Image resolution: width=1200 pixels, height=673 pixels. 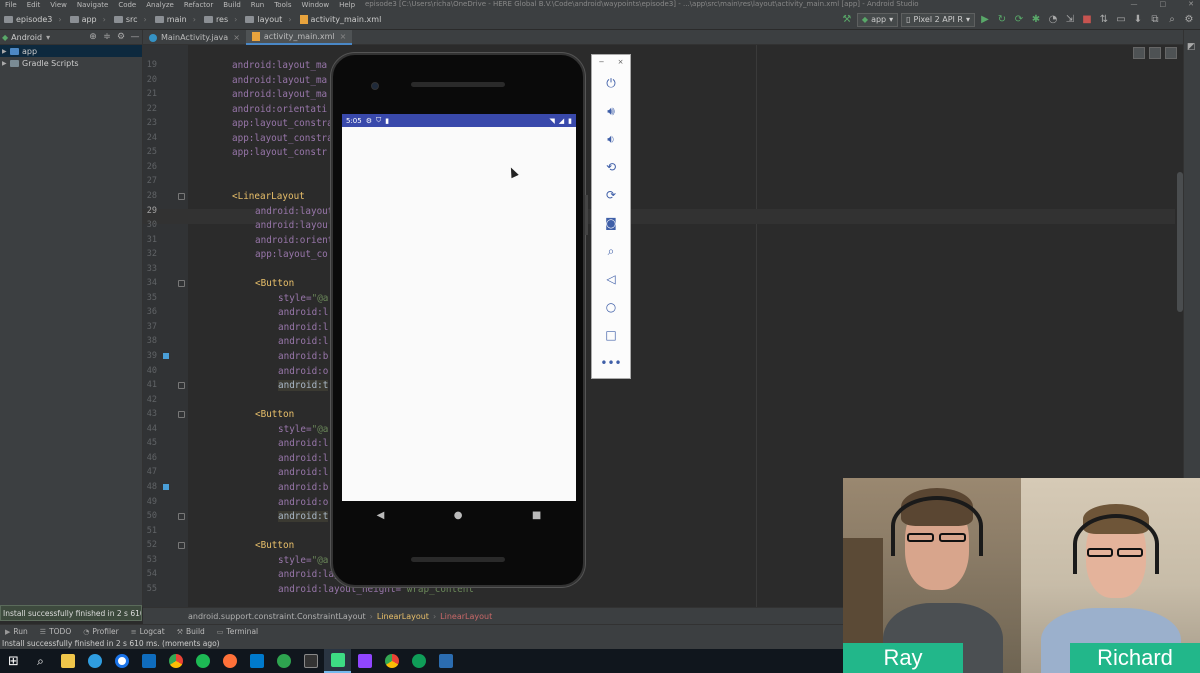 What do you see at coordinates (299, 37) in the screenshot?
I see `tab-activity-main-xml: activity_main.xml ×` at bounding box center [299, 37].